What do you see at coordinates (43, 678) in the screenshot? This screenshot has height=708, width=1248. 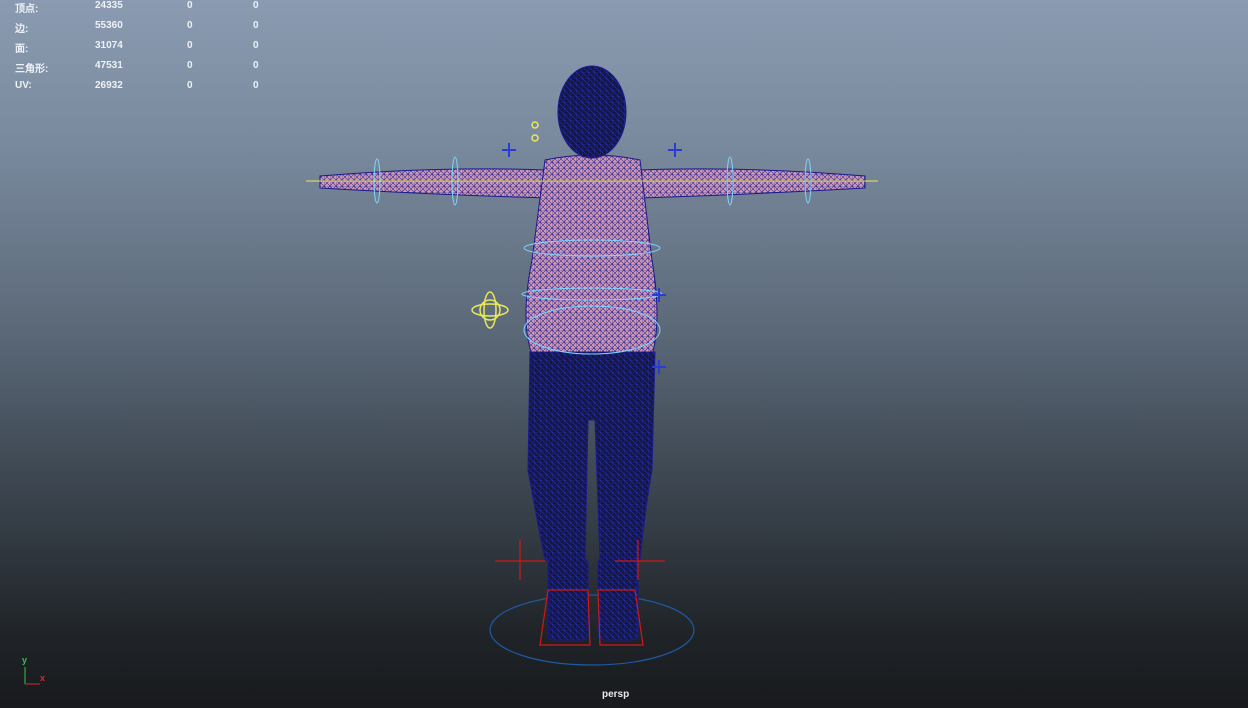 I see `axis-x-label: x` at bounding box center [43, 678].